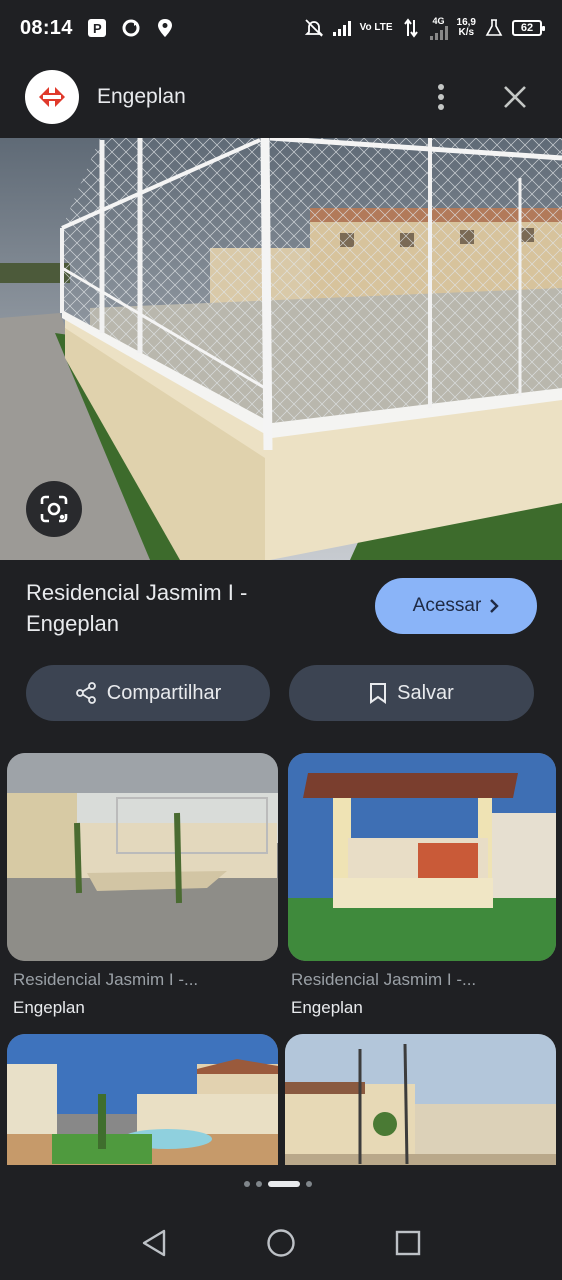  I want to click on result-title: Residencial Jasmim I - Engeplan, so click(137, 608).